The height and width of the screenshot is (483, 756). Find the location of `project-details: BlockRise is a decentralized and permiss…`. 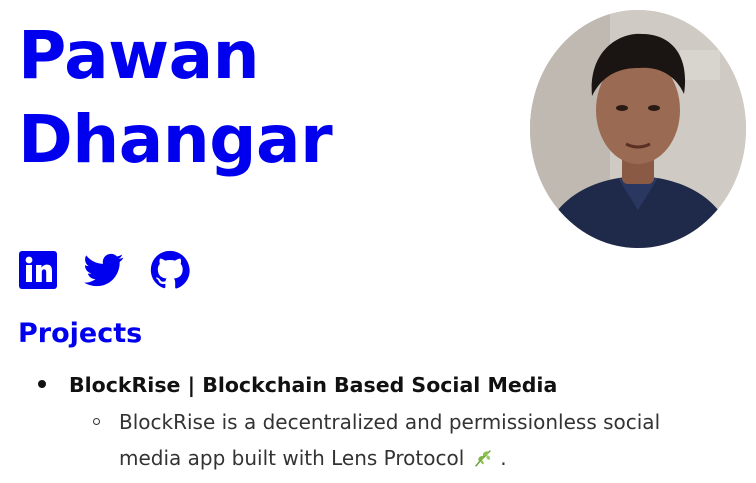

project-details: BlockRise is a decentralized and permiss… is located at coordinates (412, 440).